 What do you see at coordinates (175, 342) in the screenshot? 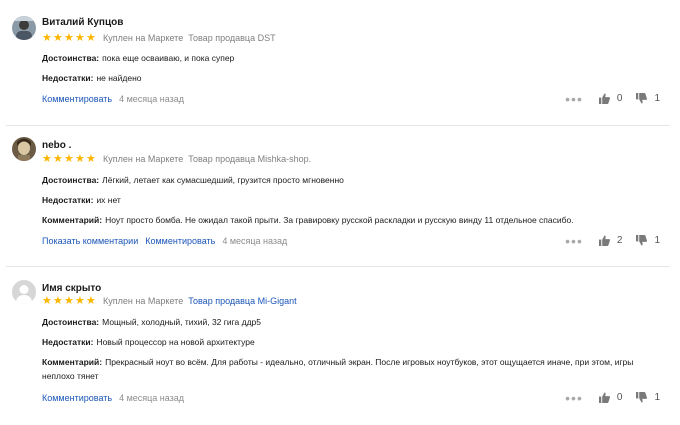
I see `cons-text: Новый процессор на новой архитектуре` at bounding box center [175, 342].